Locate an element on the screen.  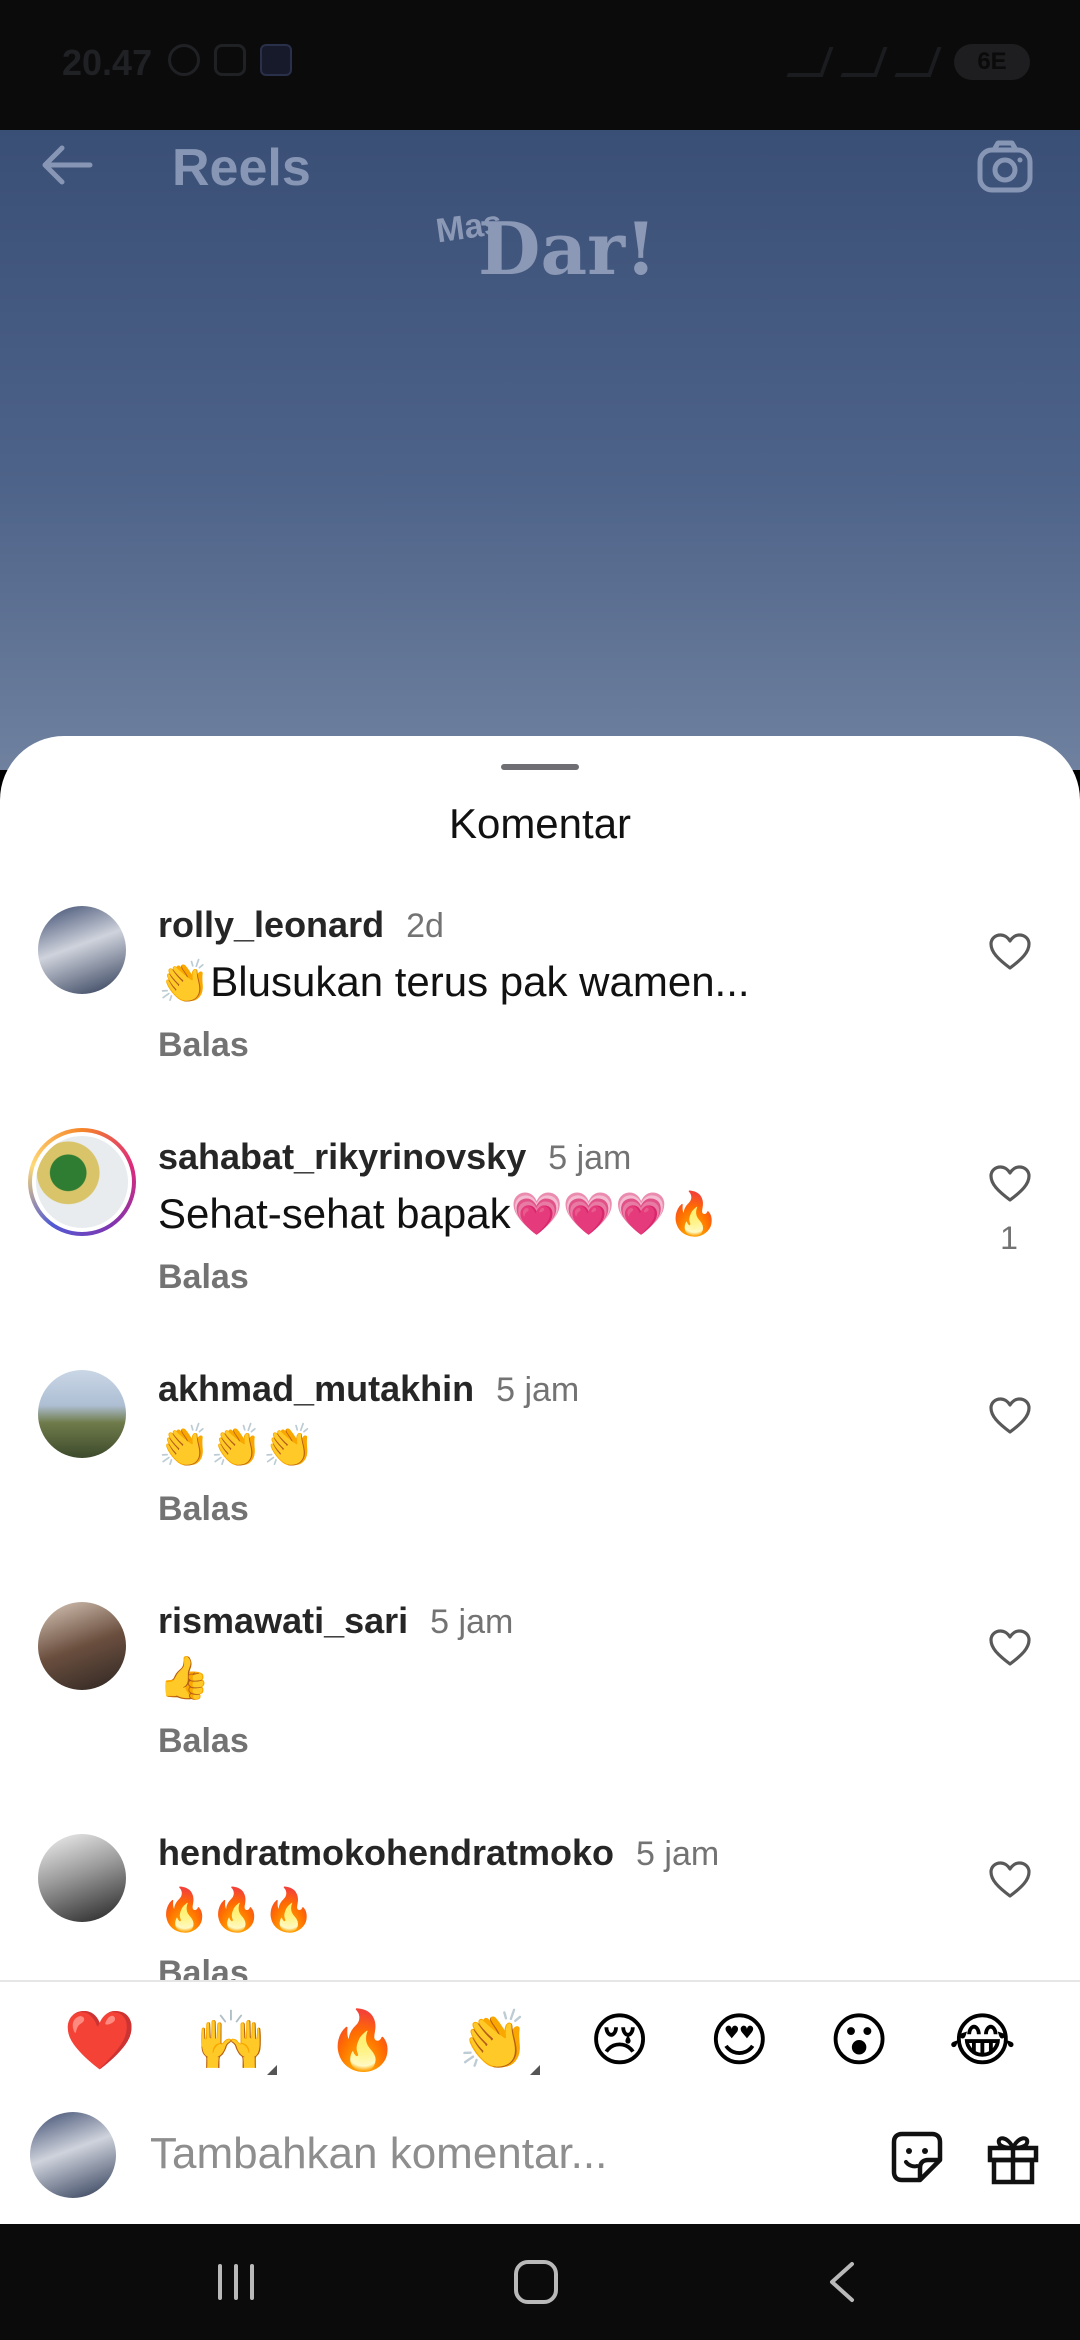
gift-icon is located at coordinates (1013, 2157).